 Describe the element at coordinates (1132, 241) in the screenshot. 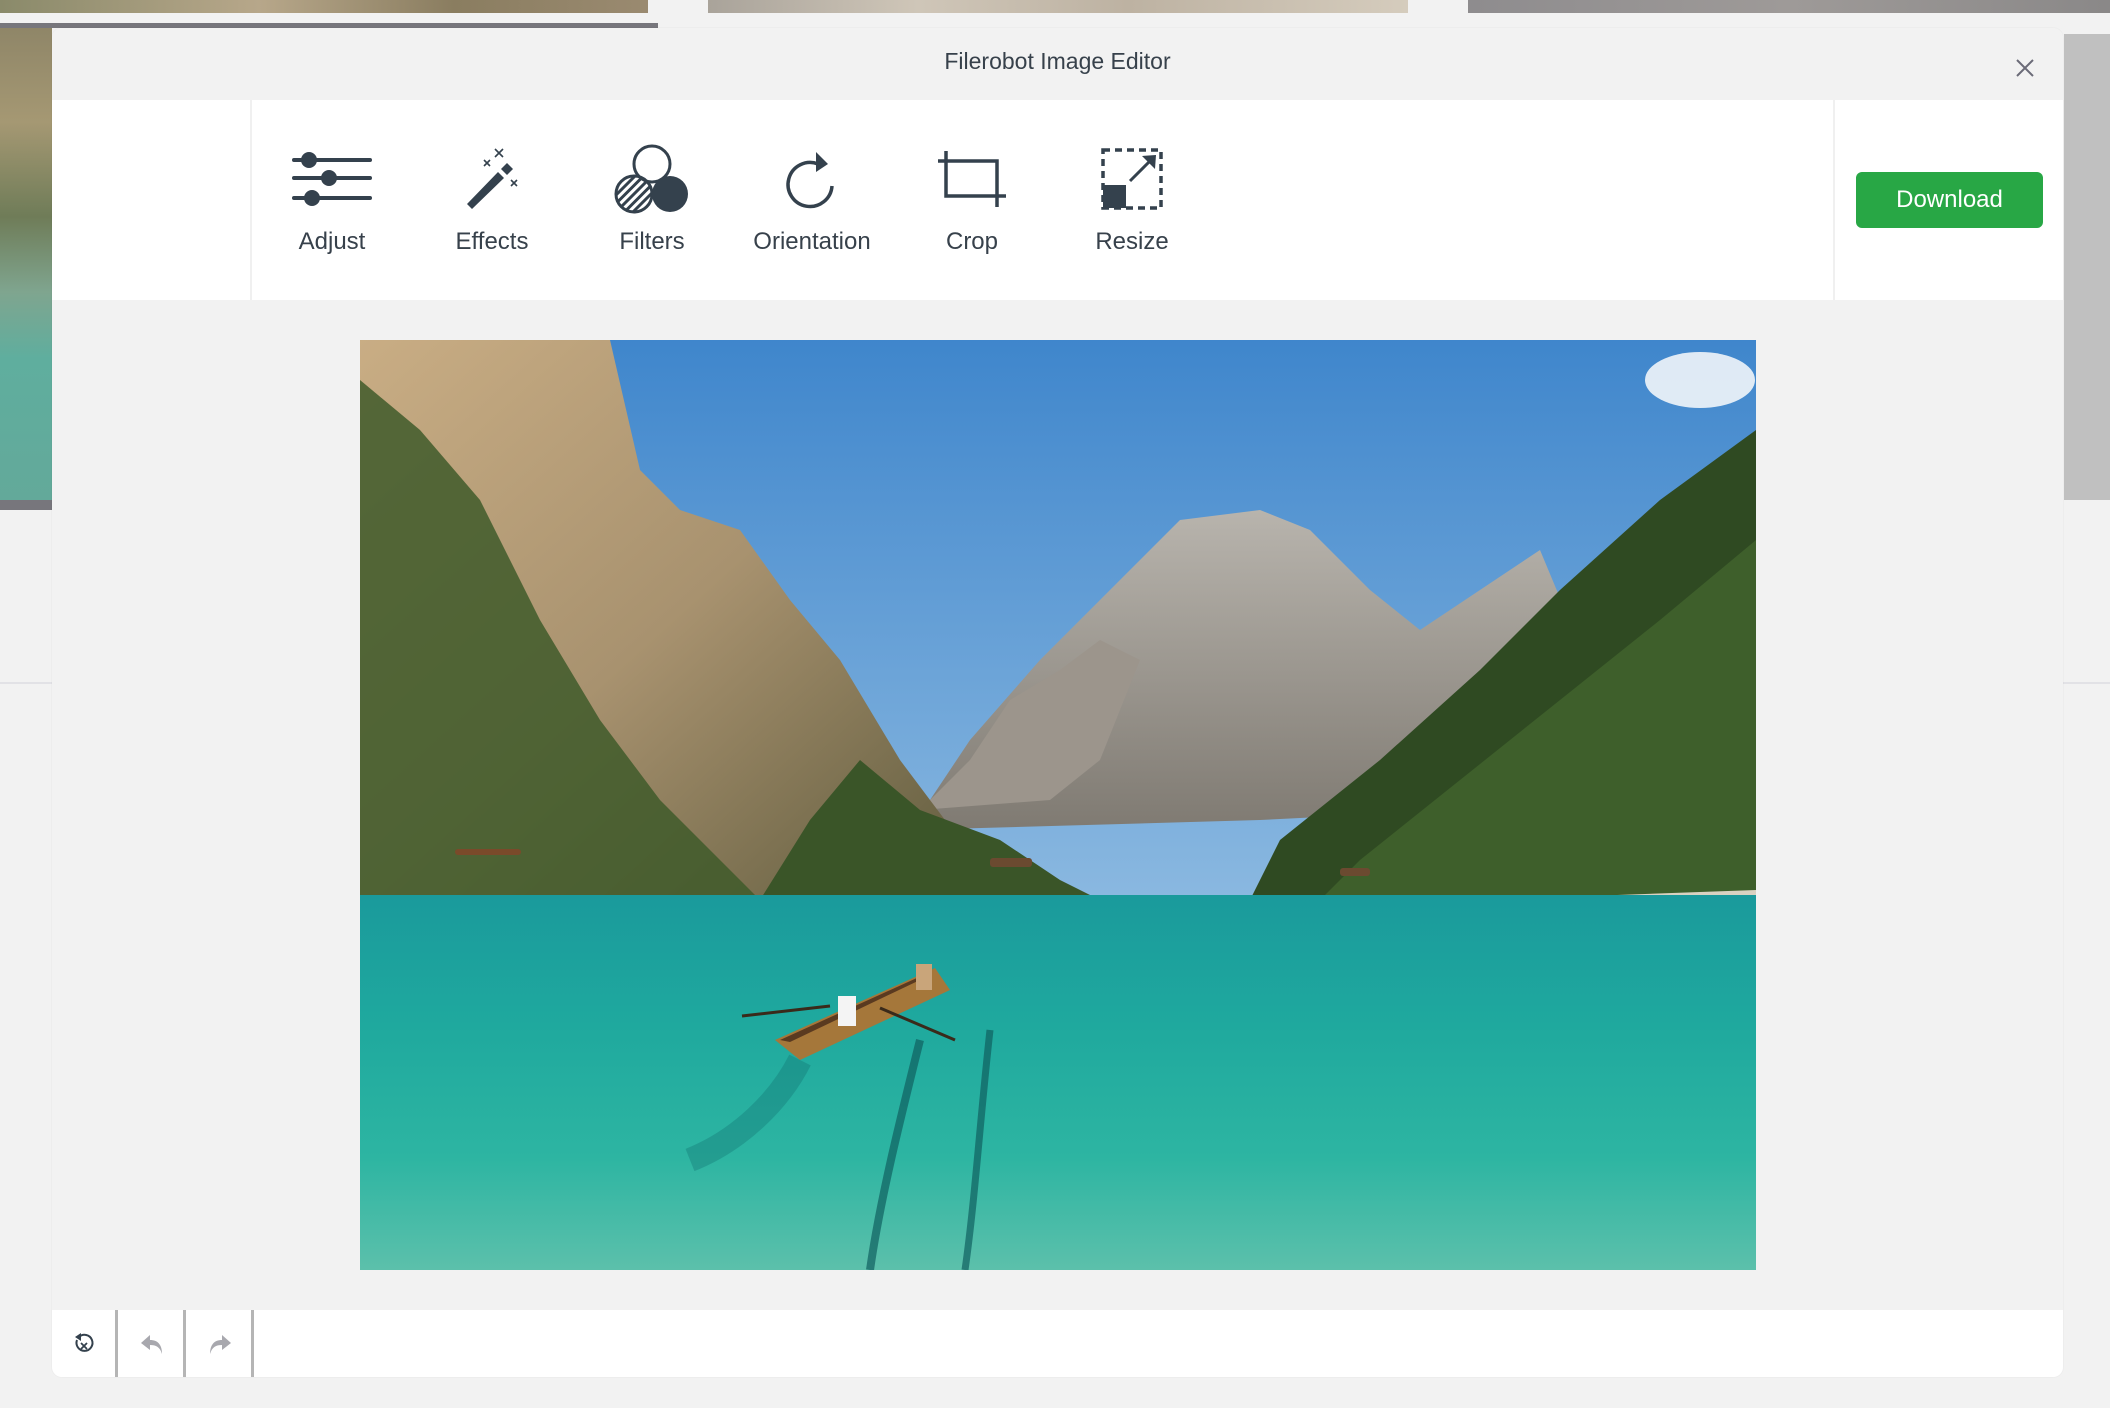

I see `tool-label: Resize` at that location.